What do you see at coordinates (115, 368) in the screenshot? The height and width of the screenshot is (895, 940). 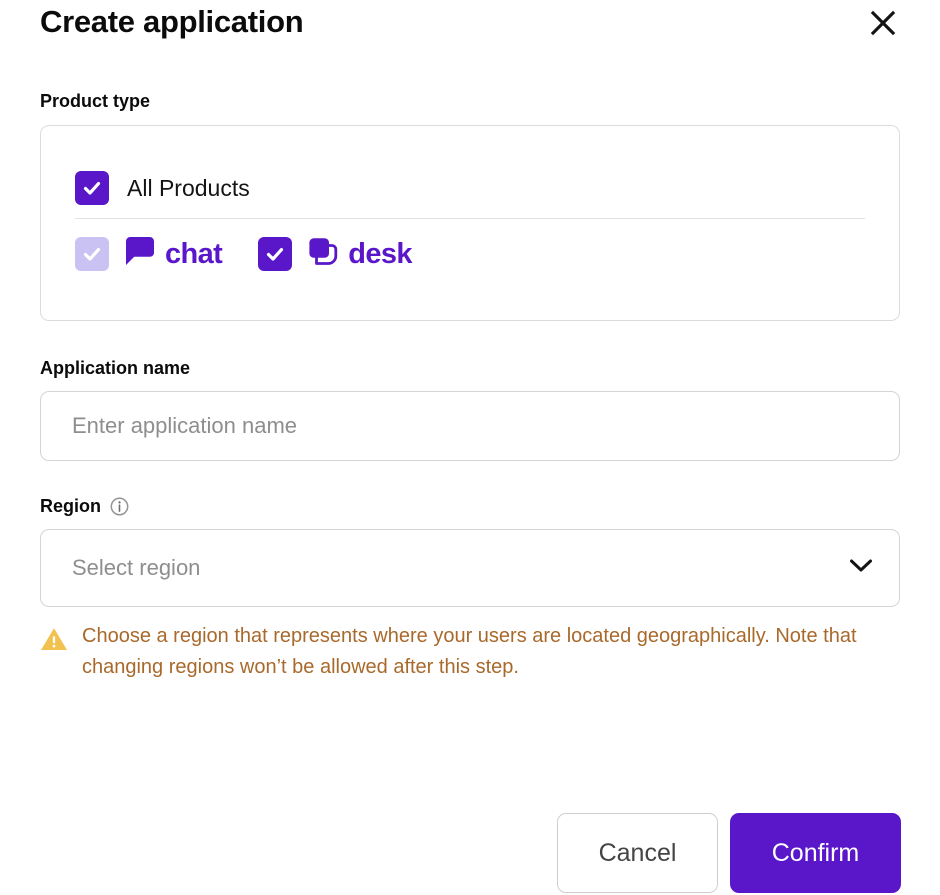 I see `application-name-label: Application name` at bounding box center [115, 368].